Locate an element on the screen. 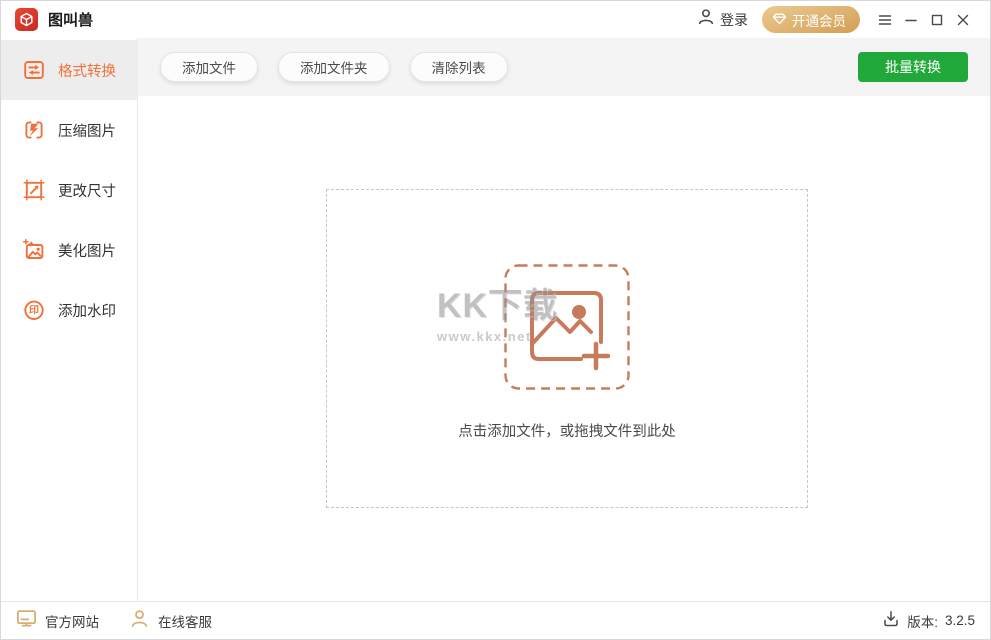  close-button is located at coordinates (963, 20).